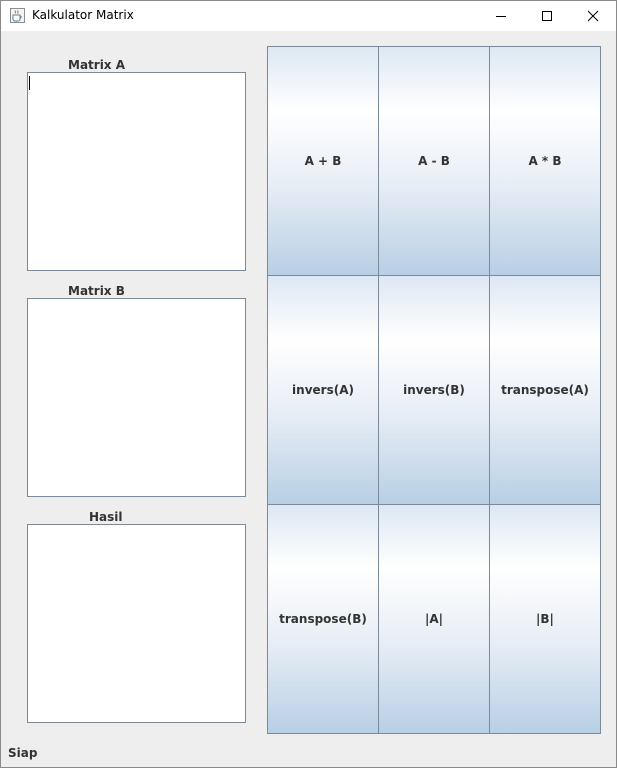 This screenshot has height=768, width=617. I want to click on close-icon, so click(593, 16).